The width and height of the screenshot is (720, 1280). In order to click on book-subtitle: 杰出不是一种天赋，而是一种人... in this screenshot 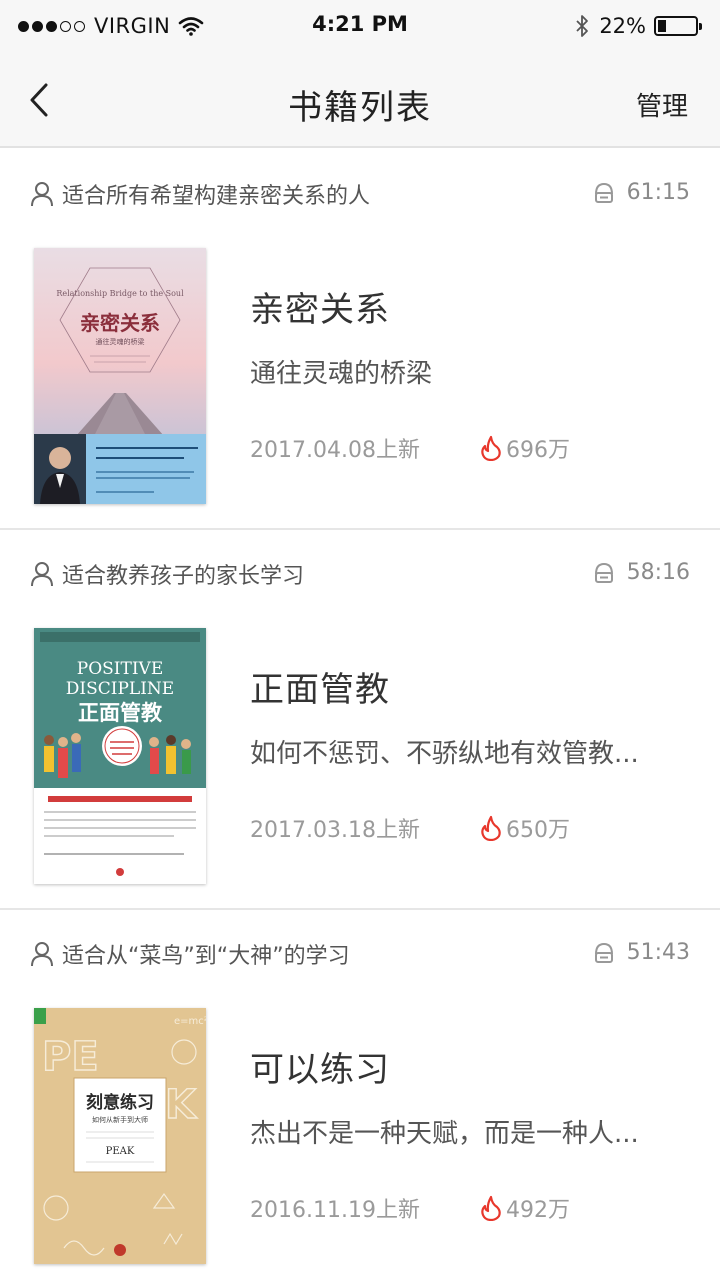, I will do `click(444, 1134)`.